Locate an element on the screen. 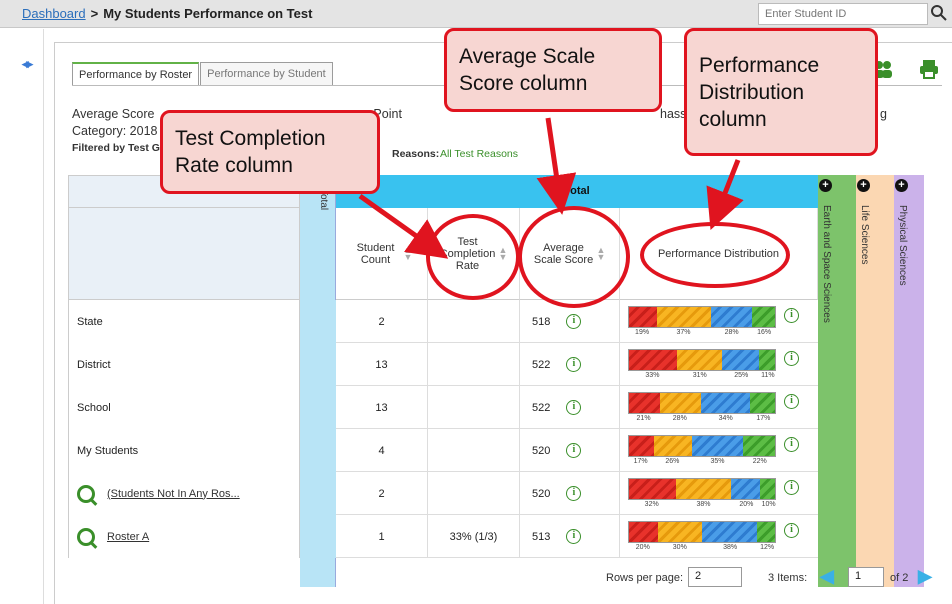  previous-page-icon: ◀ is located at coordinates (827, 576).